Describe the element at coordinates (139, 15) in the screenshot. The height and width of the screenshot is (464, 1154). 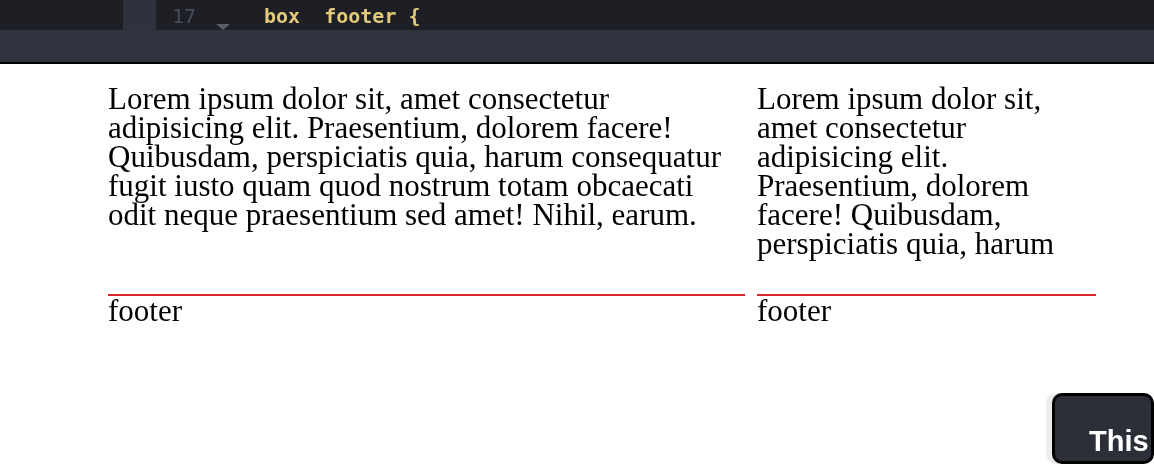
I see `editor-gutter` at that location.